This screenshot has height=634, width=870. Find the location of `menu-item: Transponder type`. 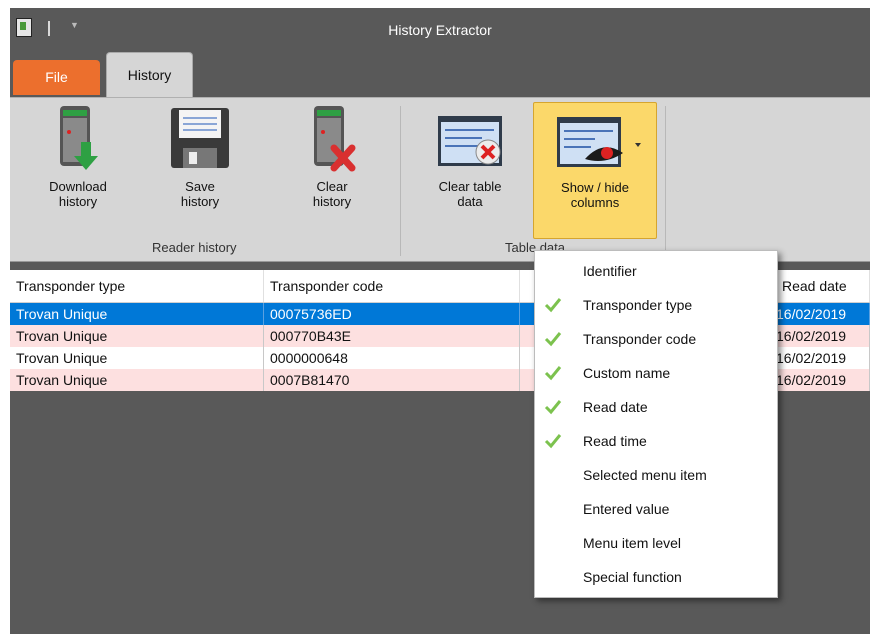

menu-item: Transponder type is located at coordinates (656, 305).